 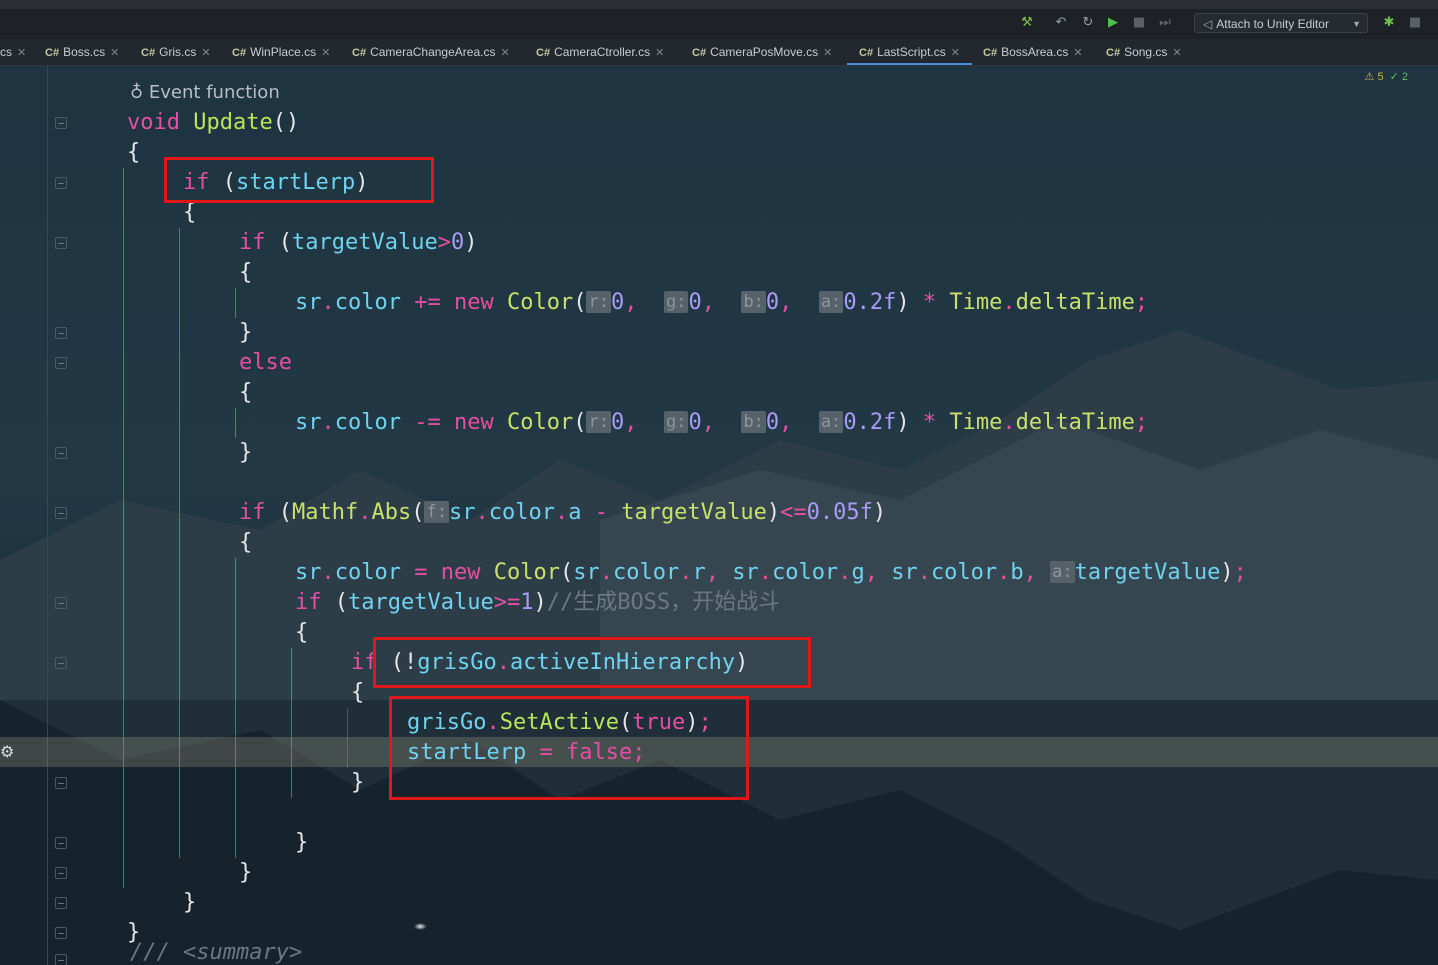 I want to click on code-line: void Update(), so click(x=213, y=122).